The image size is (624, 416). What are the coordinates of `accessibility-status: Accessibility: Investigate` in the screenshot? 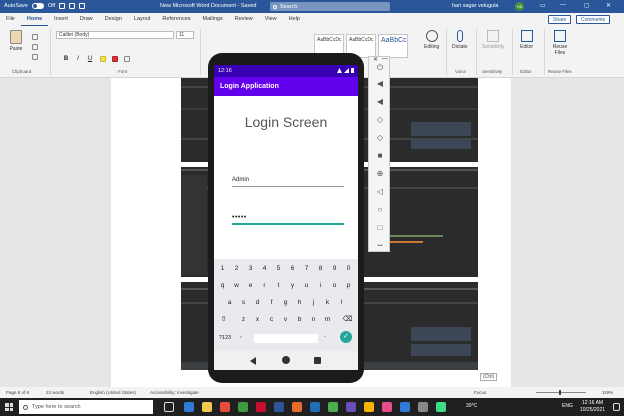 It's located at (174, 392).